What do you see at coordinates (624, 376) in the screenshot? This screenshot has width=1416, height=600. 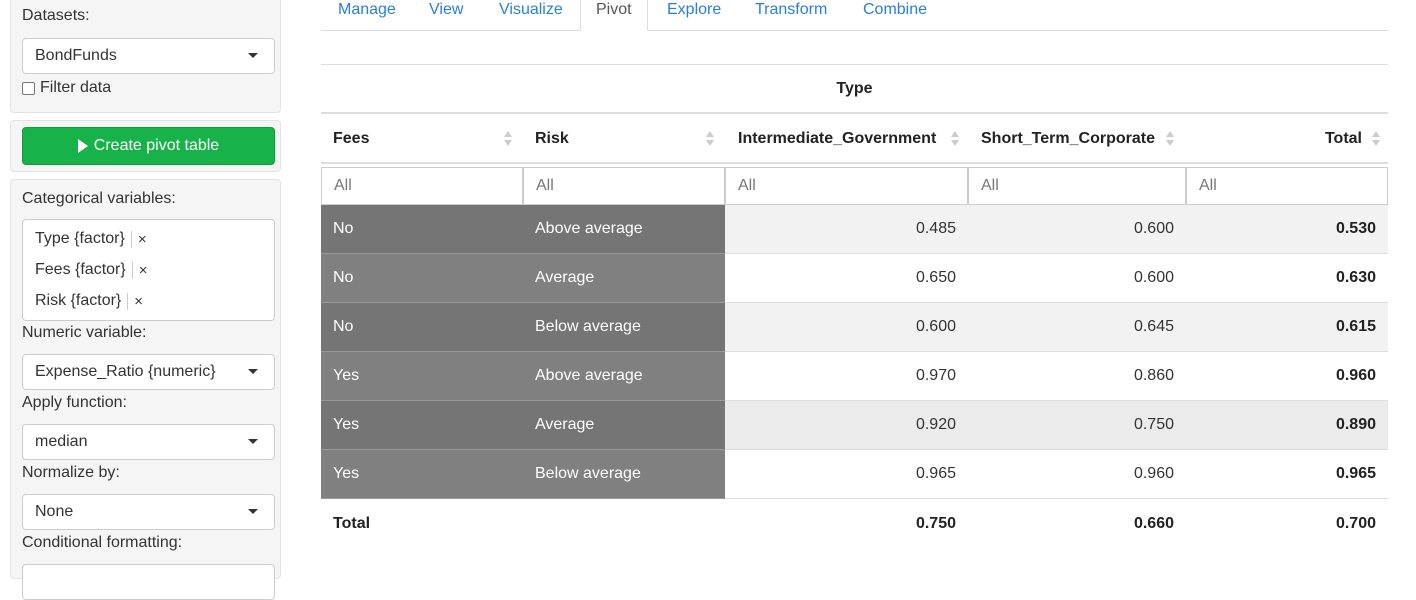 I see `risk-cell: Above average` at bounding box center [624, 376].